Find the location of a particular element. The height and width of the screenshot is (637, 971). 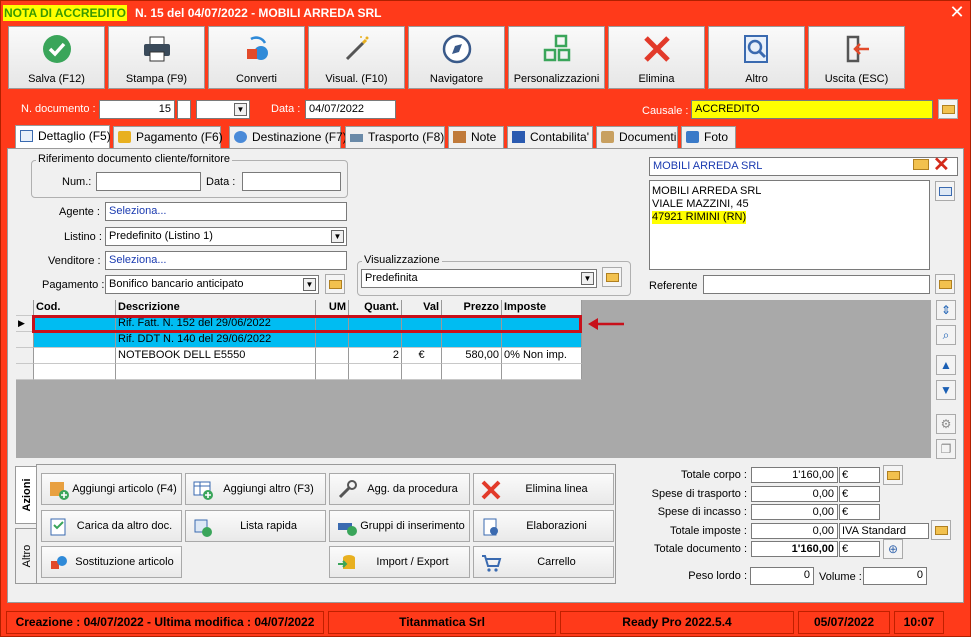

visualizzazione-select: Predefinita ▼ is located at coordinates (479, 278).